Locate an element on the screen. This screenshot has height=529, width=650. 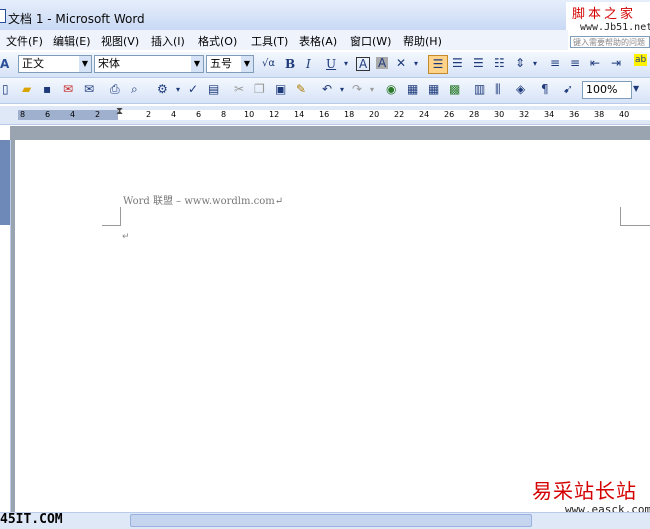
watermark-jb51-cn: 脚本之家 is located at coordinates (604, 14).